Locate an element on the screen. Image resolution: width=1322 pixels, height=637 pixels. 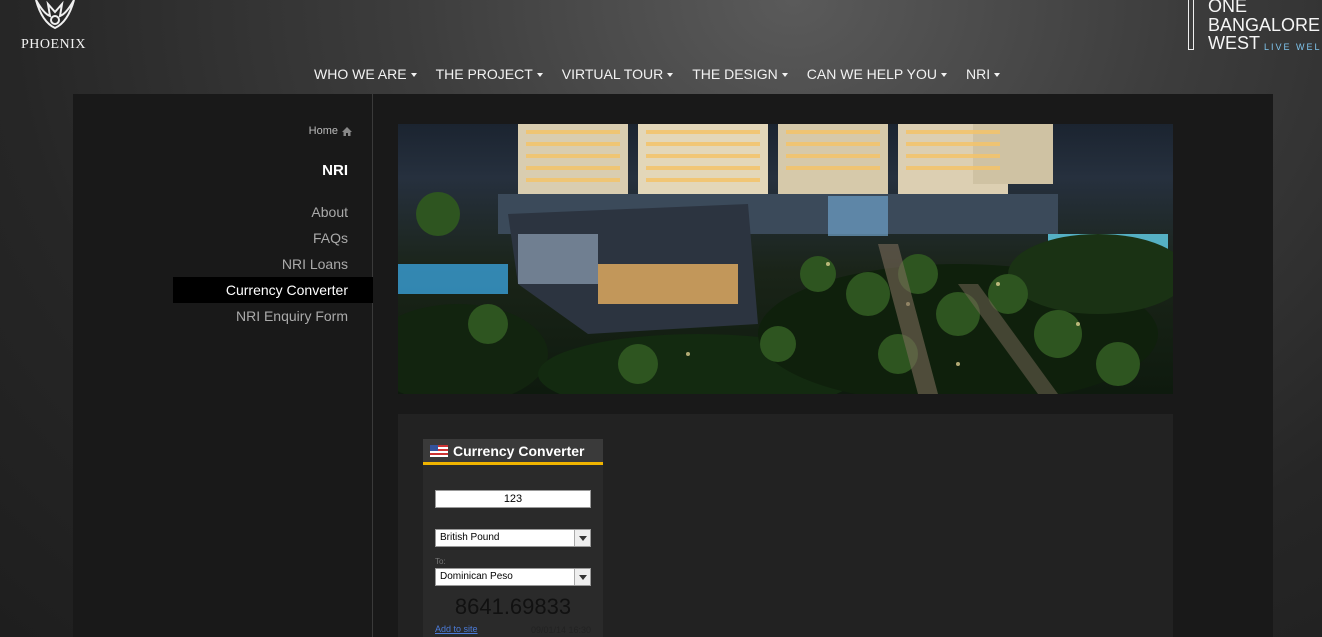
nav-nri: NRI is located at coordinates (983, 74).